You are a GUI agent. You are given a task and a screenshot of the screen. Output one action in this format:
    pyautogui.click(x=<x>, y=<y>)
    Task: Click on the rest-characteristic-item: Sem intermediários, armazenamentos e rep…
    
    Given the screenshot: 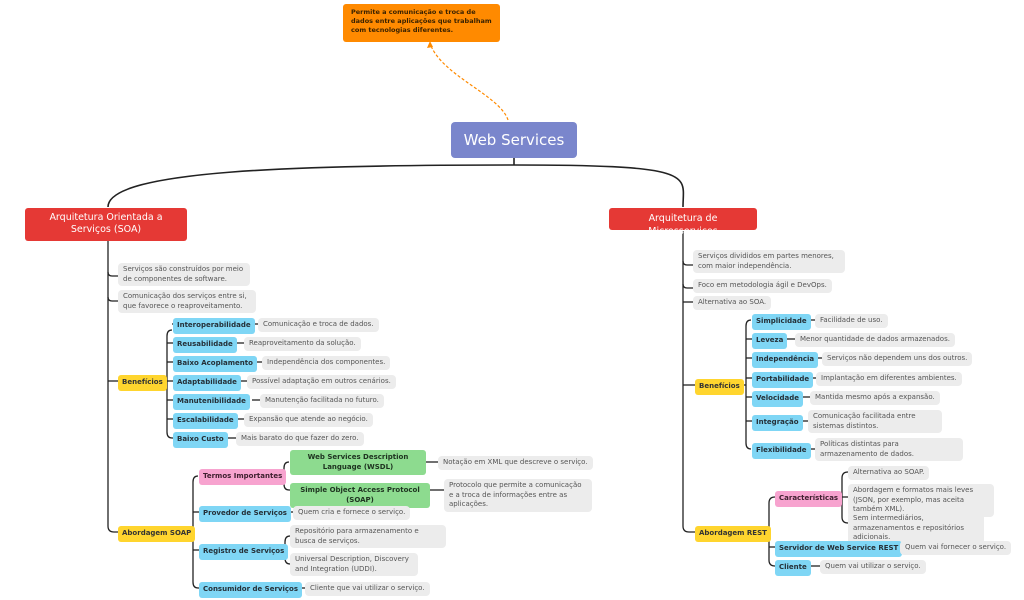 What is the action you would take?
    pyautogui.click(x=916, y=528)
    